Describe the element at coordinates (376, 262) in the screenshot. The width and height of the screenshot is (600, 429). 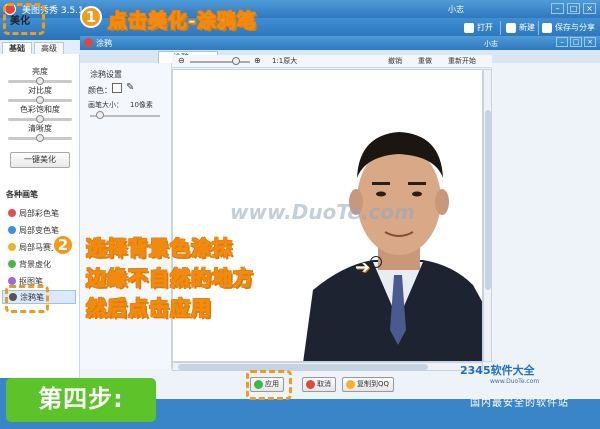
I see `brush-cursor-icon` at that location.